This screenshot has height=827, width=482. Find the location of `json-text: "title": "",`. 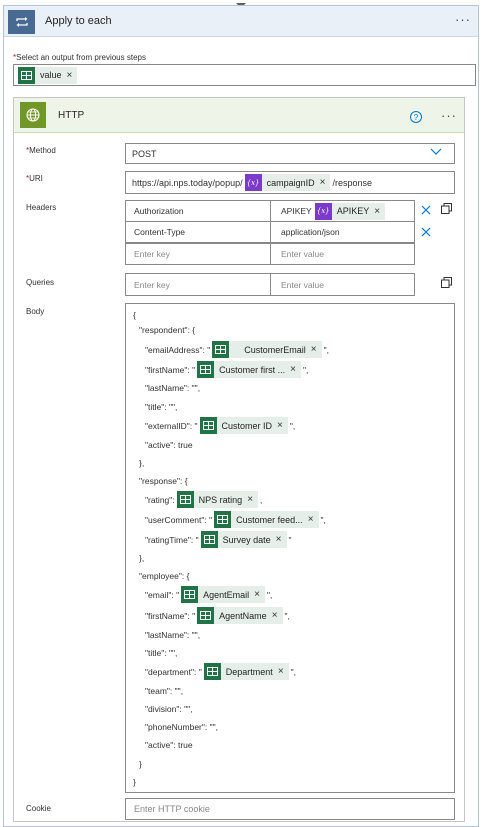

json-text: "title": "", is located at coordinates (161, 652).